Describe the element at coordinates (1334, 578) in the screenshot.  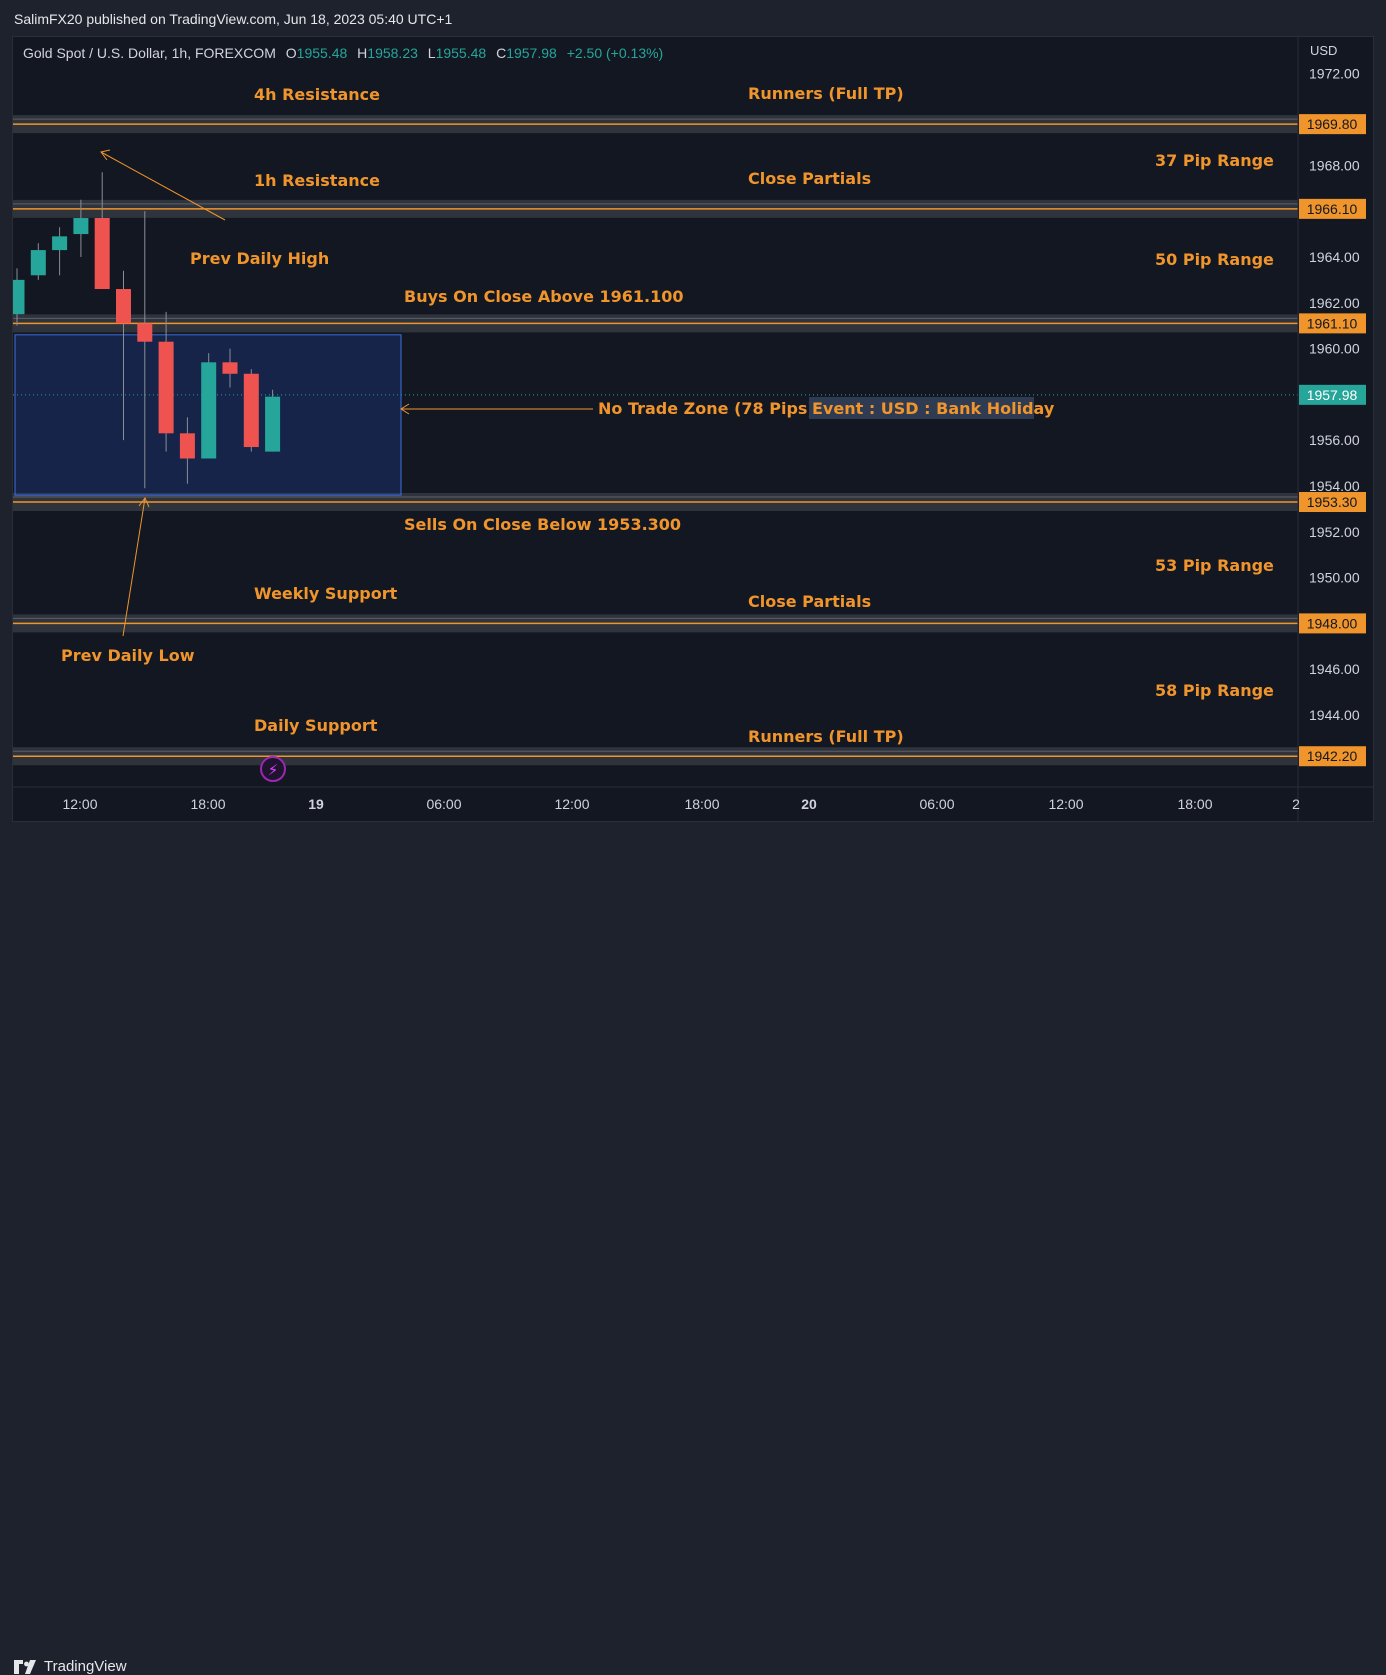
I see `y-tick-label: 1950.00` at that location.